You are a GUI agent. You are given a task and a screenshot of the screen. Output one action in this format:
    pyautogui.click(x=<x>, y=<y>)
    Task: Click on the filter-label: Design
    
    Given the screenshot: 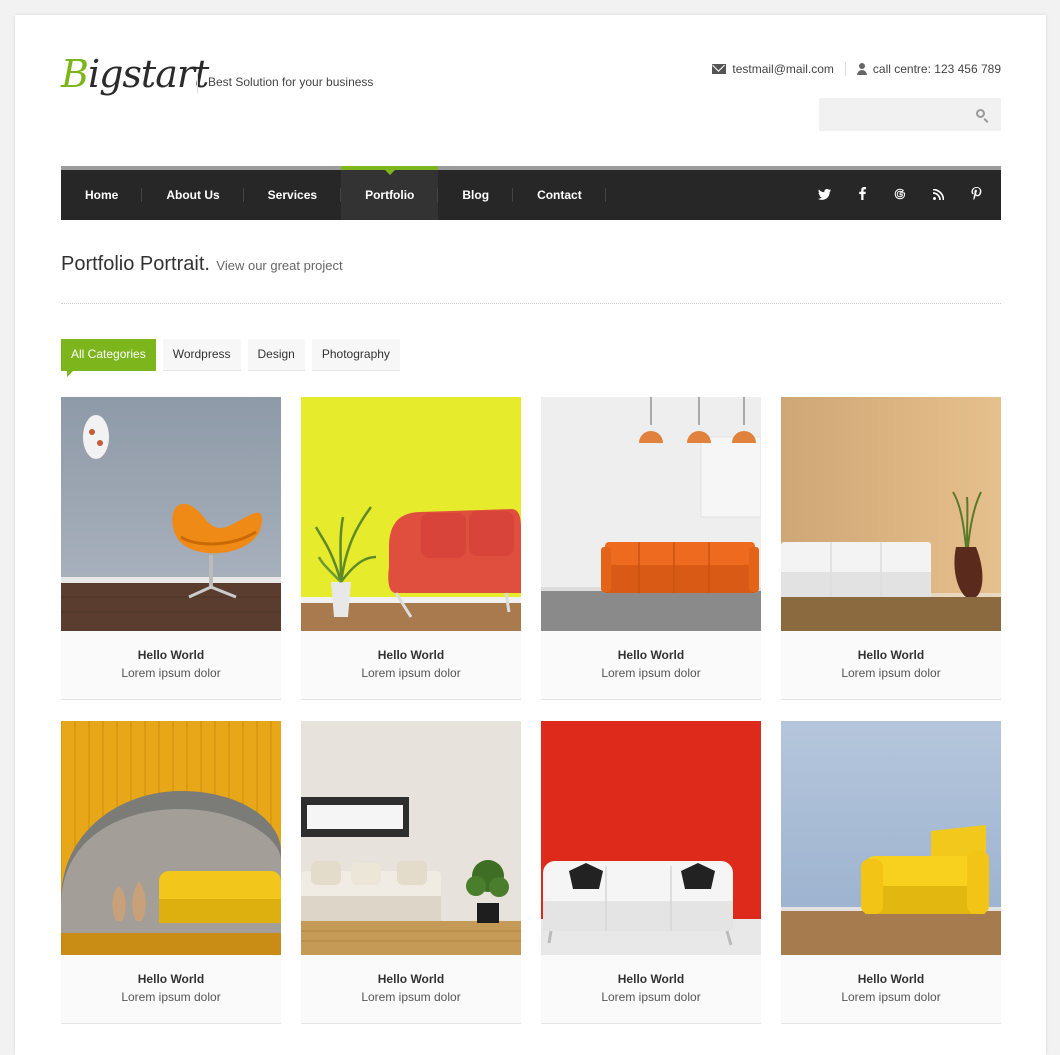 What is the action you would take?
    pyautogui.click(x=276, y=354)
    